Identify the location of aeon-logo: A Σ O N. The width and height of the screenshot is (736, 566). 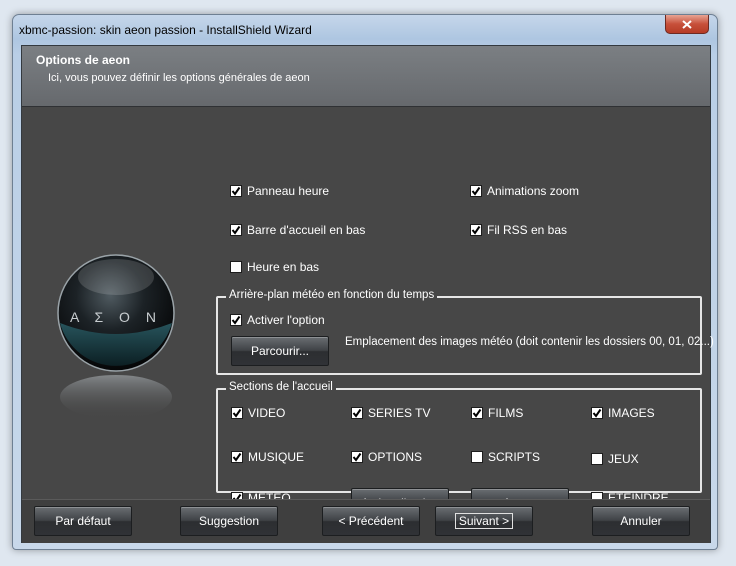
(116, 335).